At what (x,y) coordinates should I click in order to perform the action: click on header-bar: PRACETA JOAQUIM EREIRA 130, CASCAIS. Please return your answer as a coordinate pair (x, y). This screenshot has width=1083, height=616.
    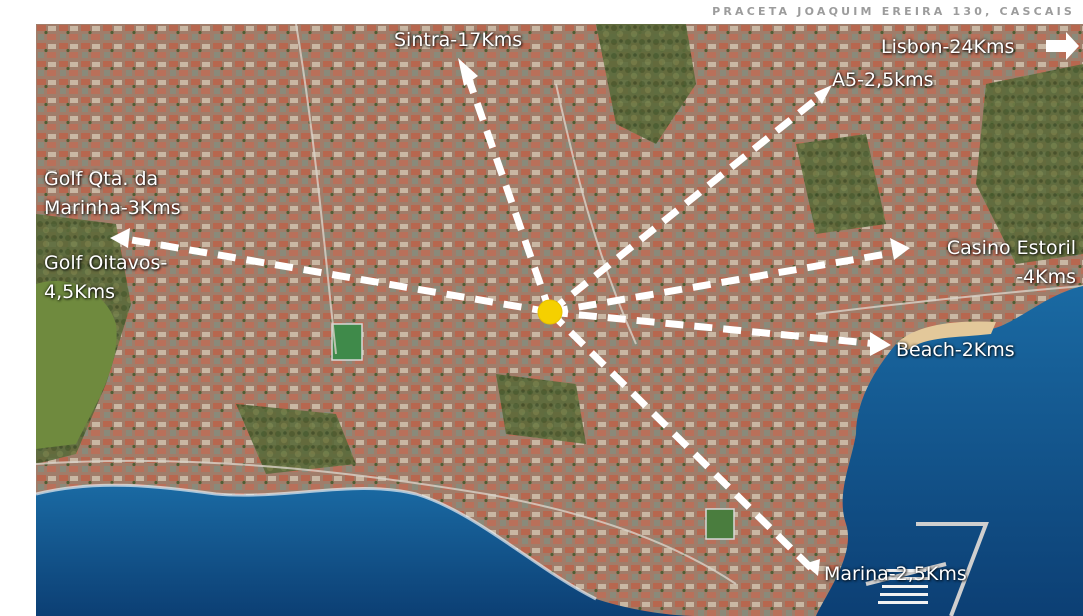
    Looking at the image, I should click on (541, 12).